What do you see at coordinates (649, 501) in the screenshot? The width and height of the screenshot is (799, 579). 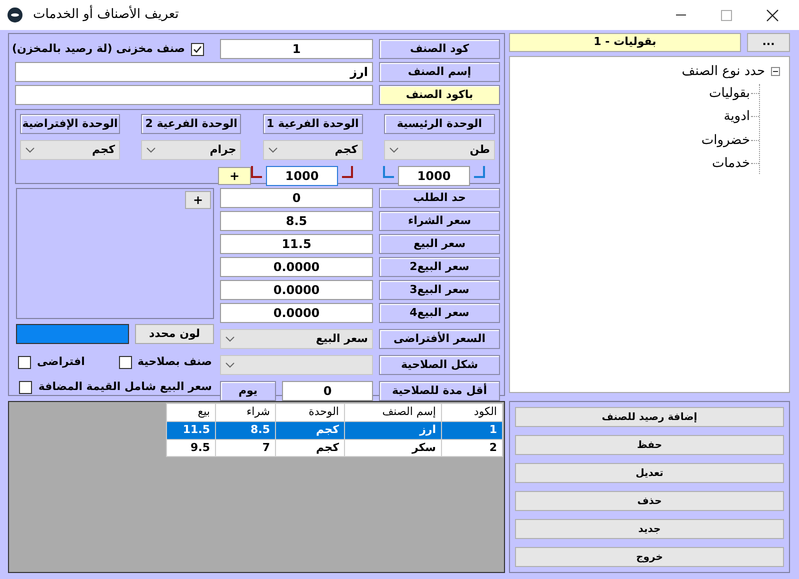 I see `action-button: حذف` at bounding box center [649, 501].